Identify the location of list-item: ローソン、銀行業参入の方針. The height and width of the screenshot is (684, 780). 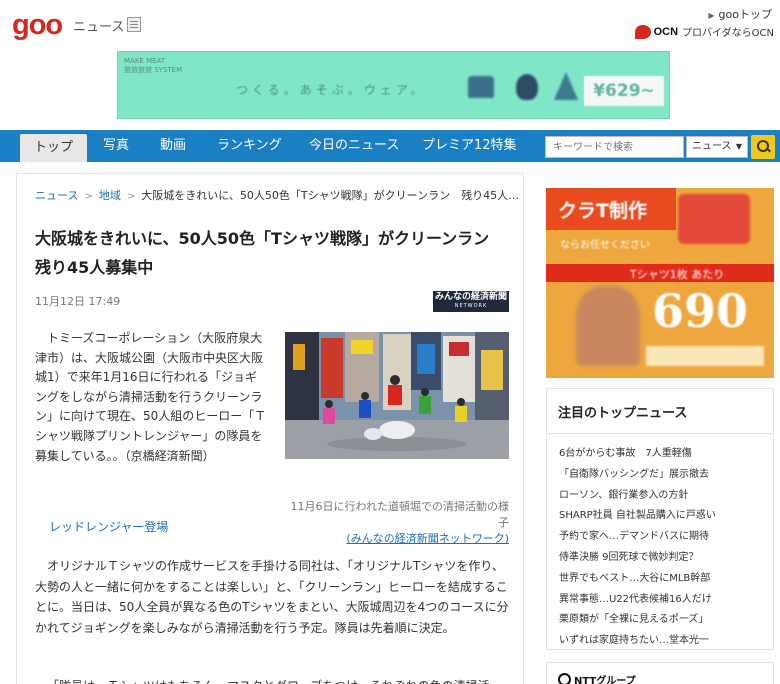
(637, 496).